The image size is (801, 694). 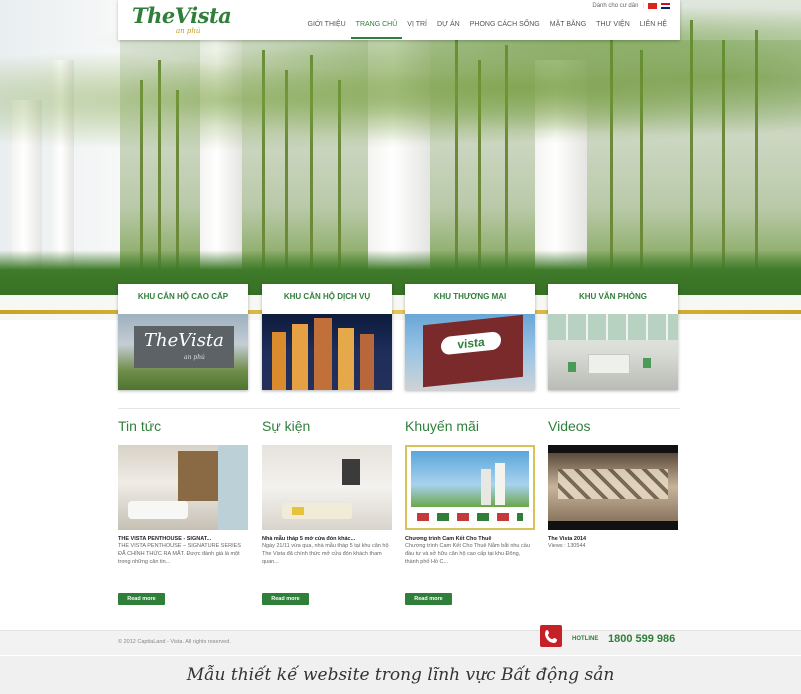 I want to click on nav-item-4: DỰ ÁN, so click(x=448, y=29).